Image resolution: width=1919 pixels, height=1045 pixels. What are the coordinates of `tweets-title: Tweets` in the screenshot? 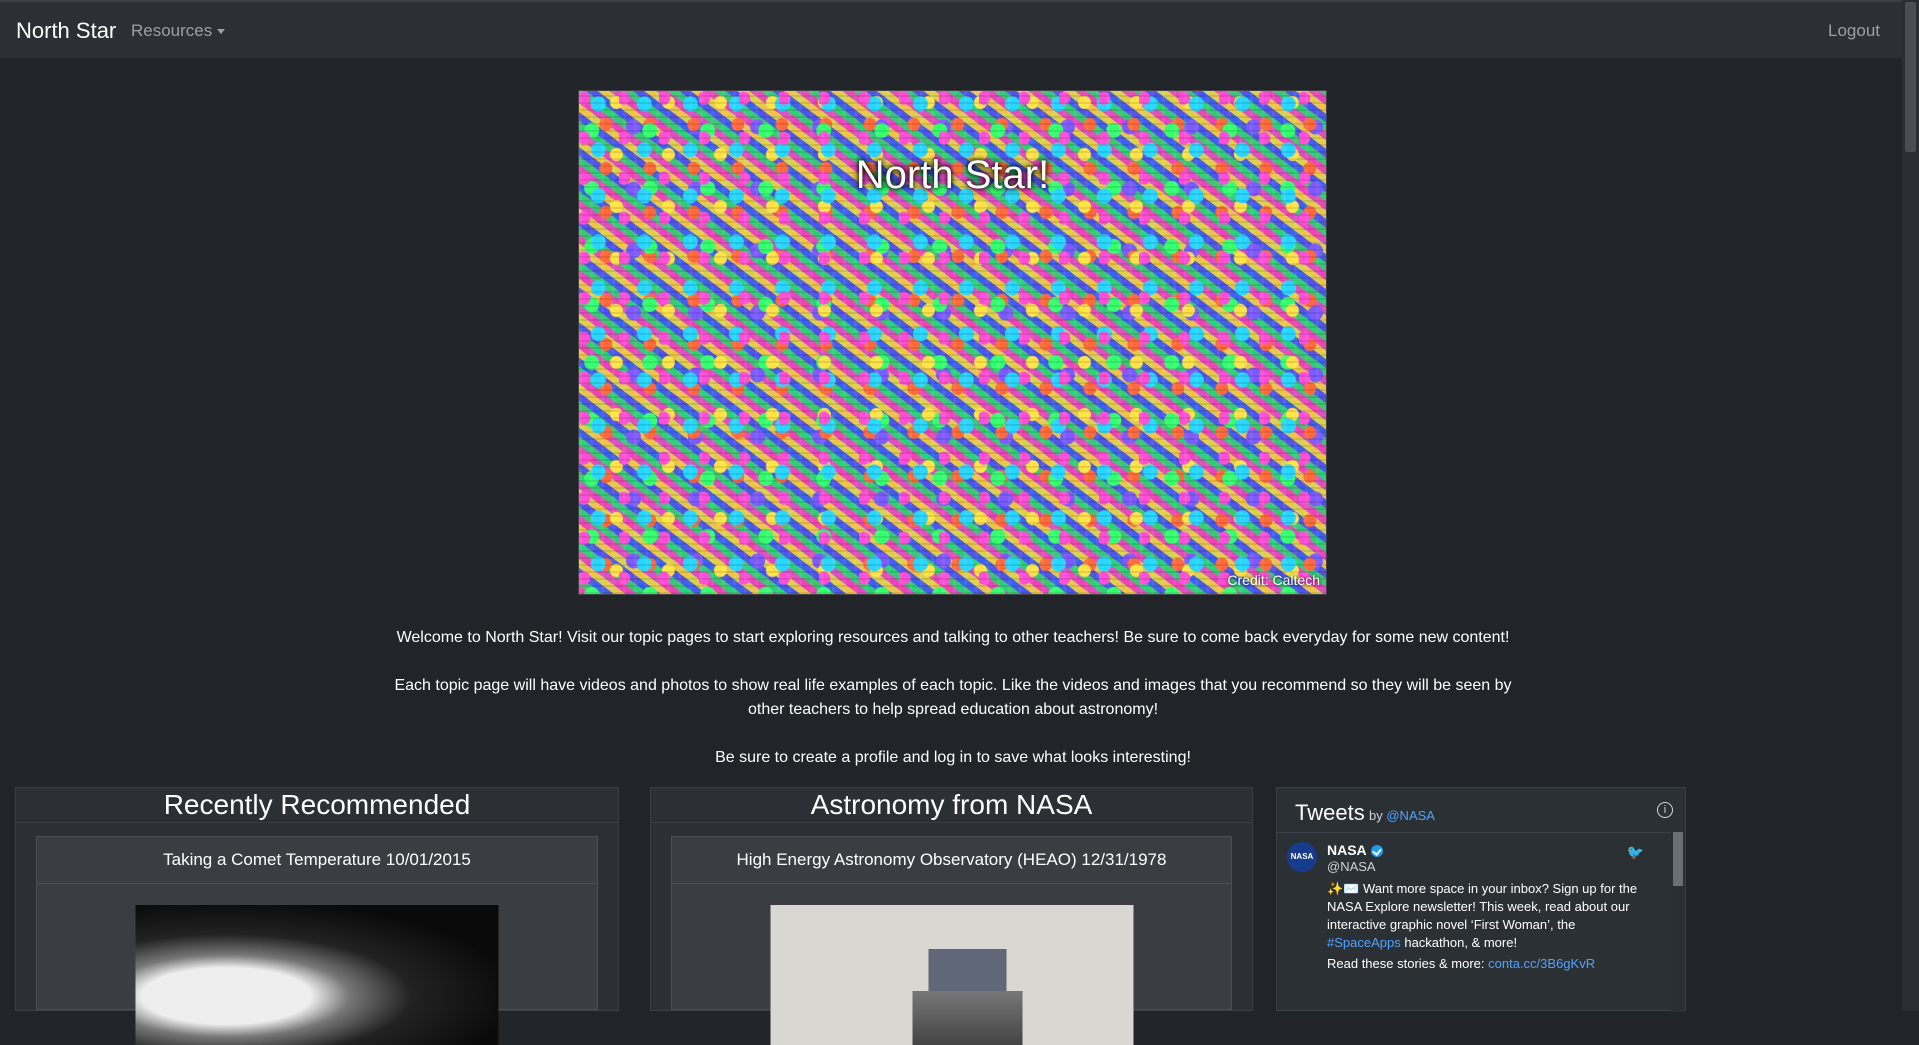 It's located at (1330, 812).